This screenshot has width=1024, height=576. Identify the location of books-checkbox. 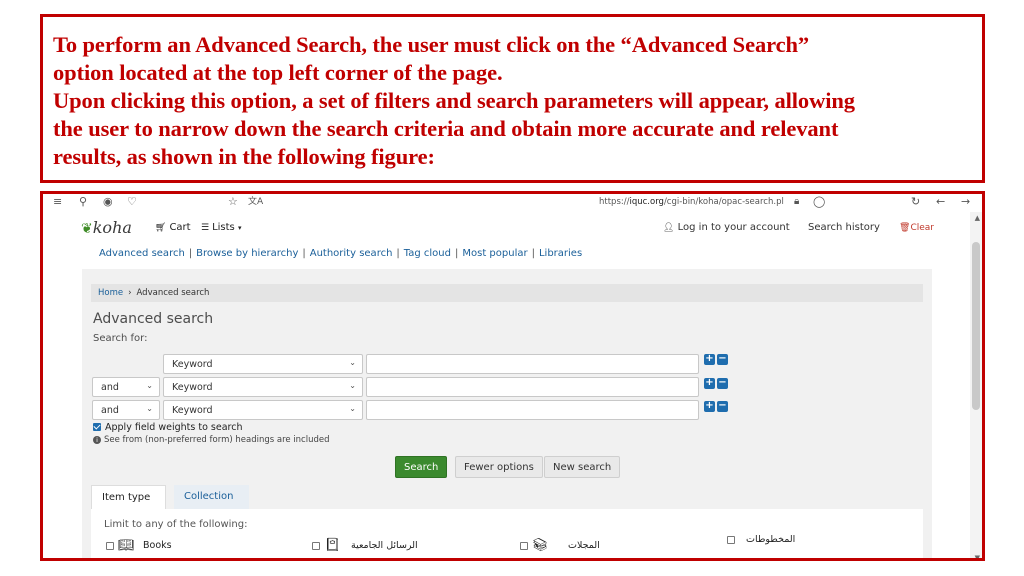
(110, 546).